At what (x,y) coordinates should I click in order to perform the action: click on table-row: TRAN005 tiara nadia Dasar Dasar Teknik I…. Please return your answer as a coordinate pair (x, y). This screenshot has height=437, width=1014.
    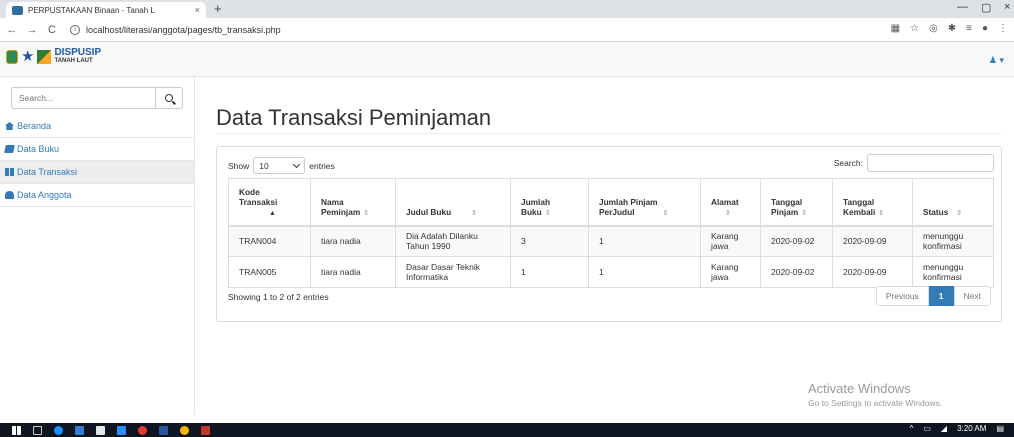
    Looking at the image, I should click on (611, 272).